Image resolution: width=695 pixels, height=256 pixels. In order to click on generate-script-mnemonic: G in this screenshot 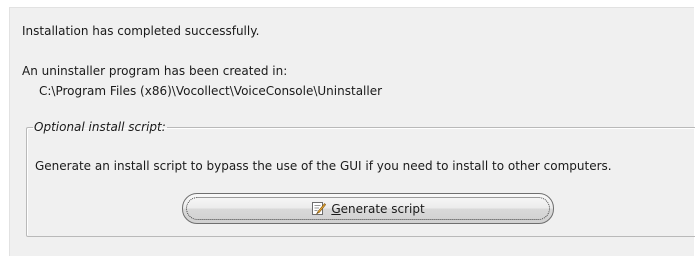, I will do `click(336, 208)`.